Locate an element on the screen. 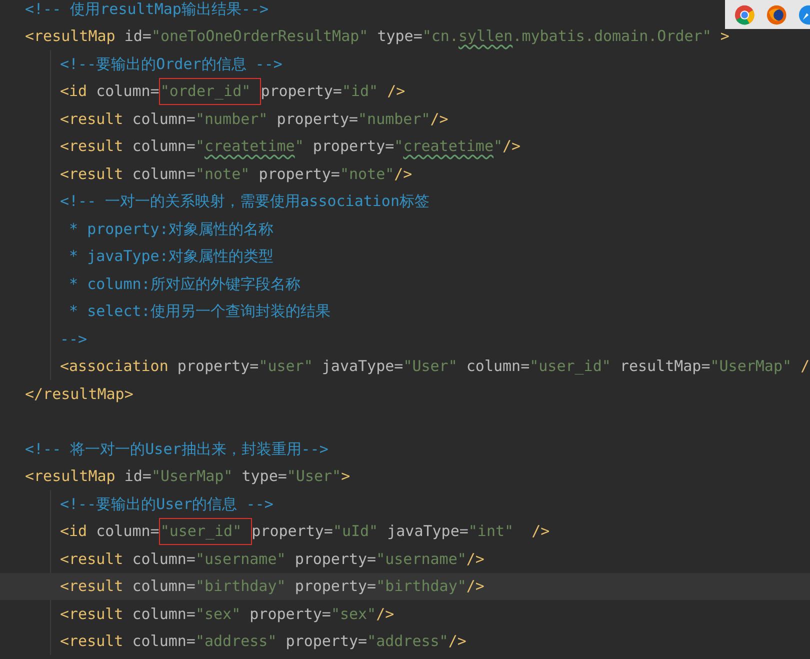 Image resolution: width=810 pixels, height=659 pixels. code-text: property="uId" javaType="int" /> is located at coordinates (401, 531).